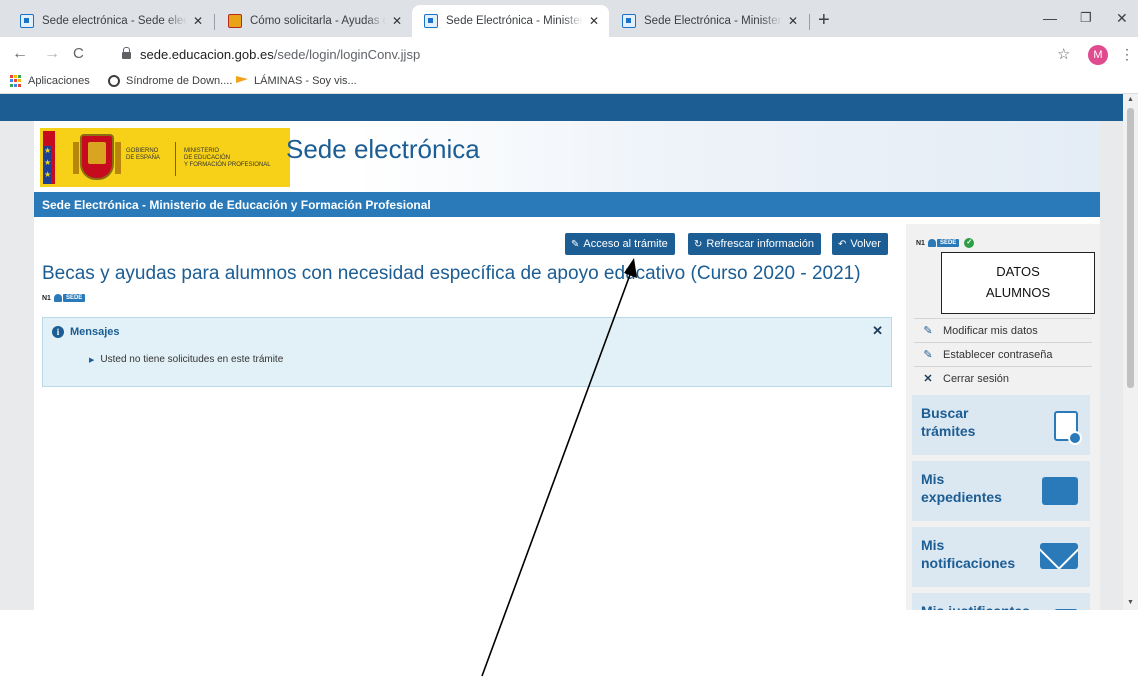  I want to click on modificar-datos-link: ✎ Modificar mis datos, so click(1003, 330).